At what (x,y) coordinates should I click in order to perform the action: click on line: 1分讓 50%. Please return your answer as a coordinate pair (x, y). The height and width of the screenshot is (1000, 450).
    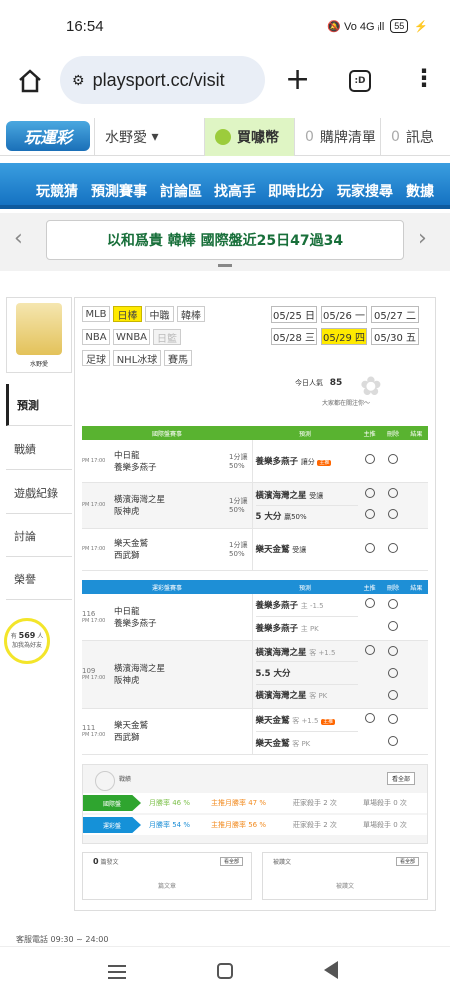
    Looking at the image, I should click on (240, 549).